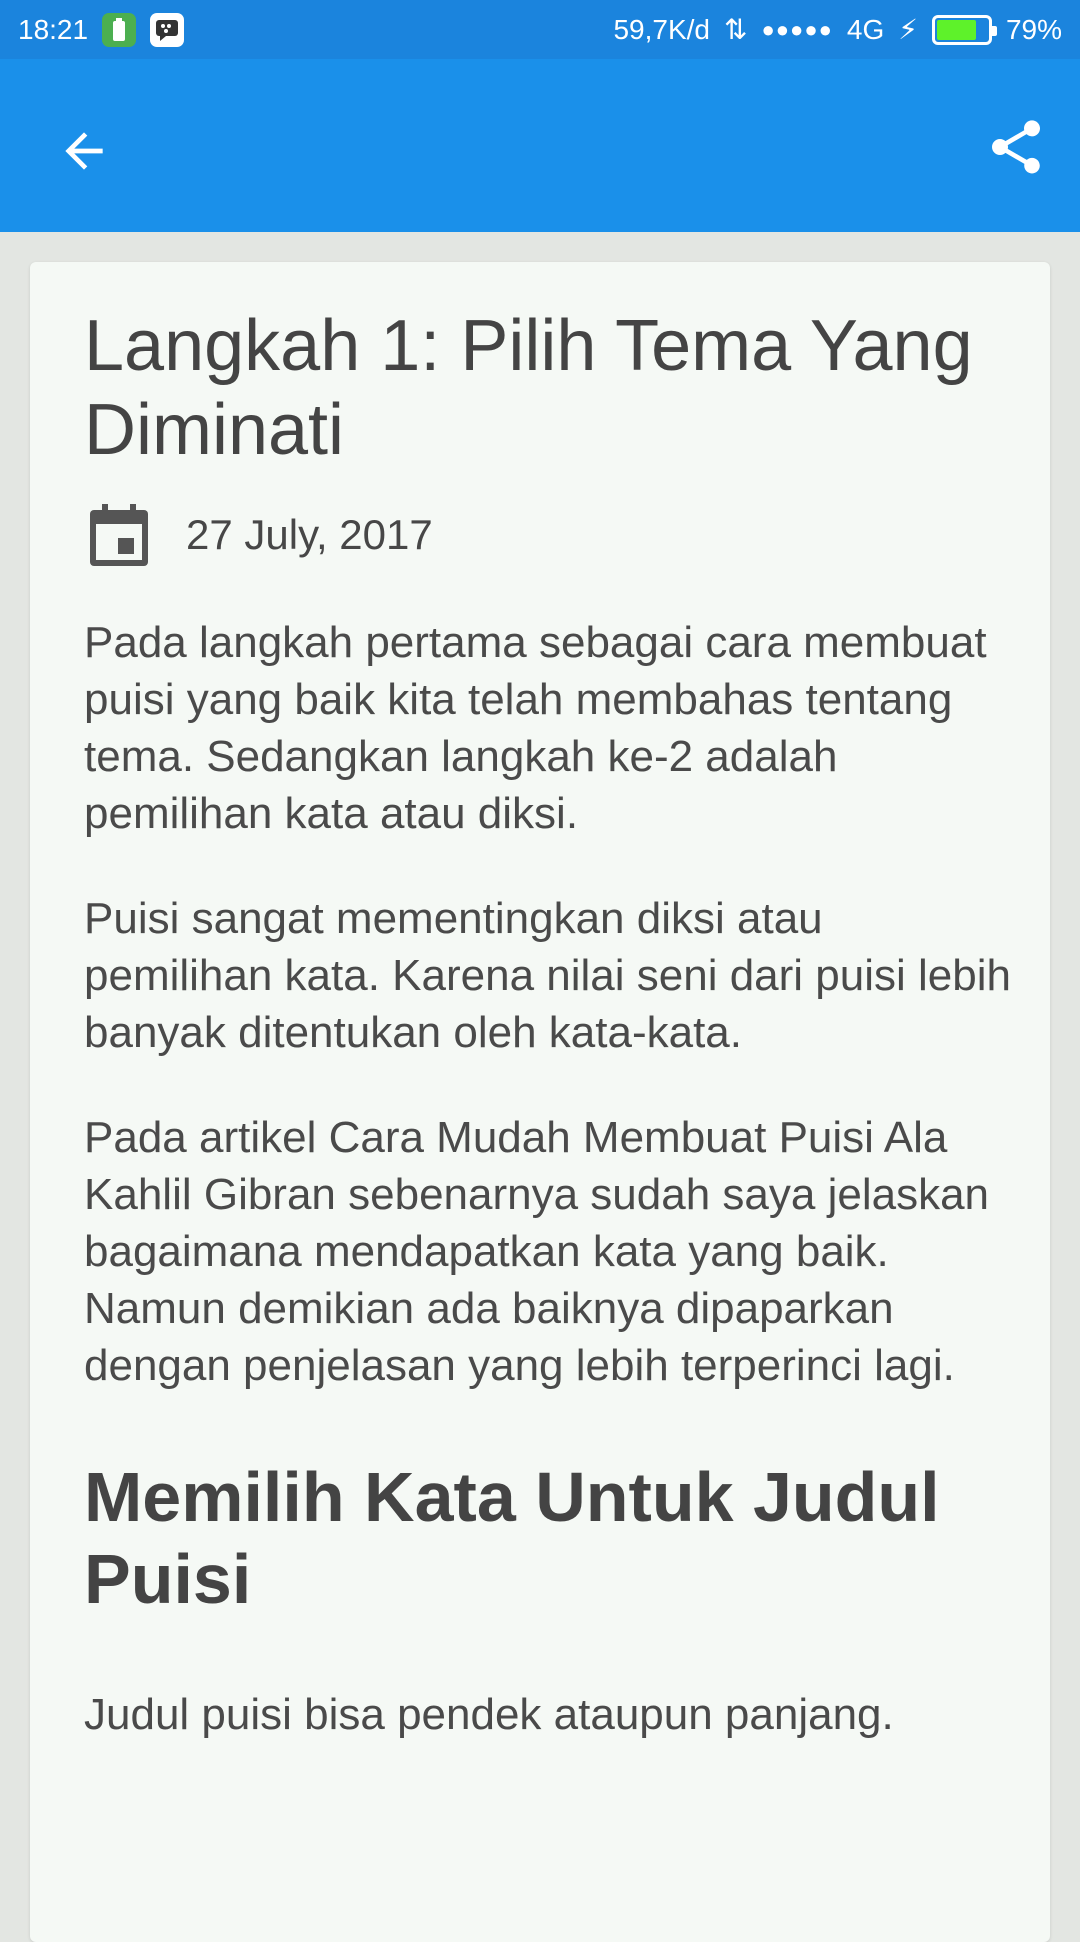  I want to click on battery-level-fill, so click(956, 29).